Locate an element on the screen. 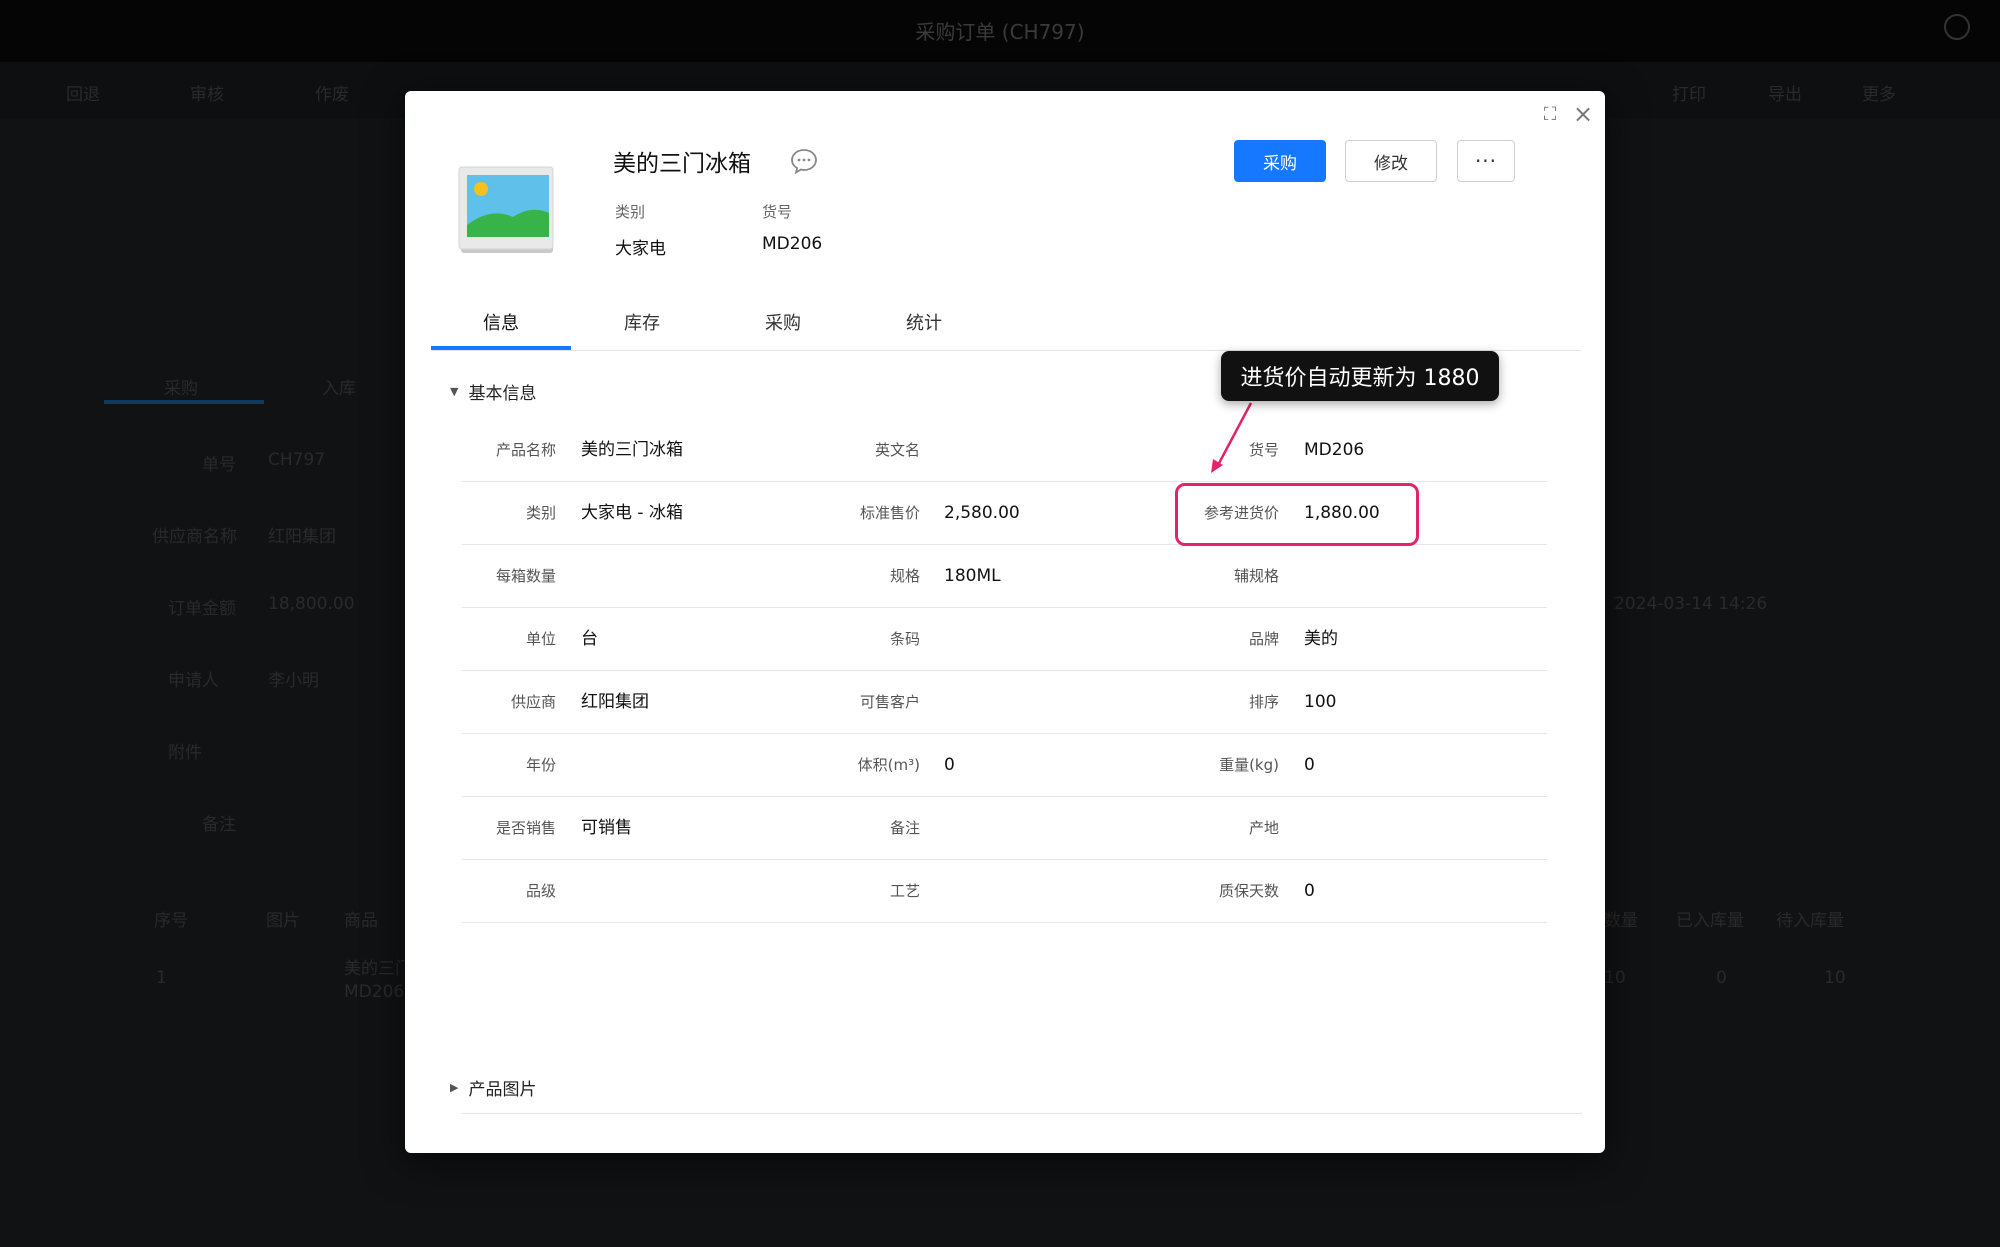  bg-th: 商品 is located at coordinates (361, 921).